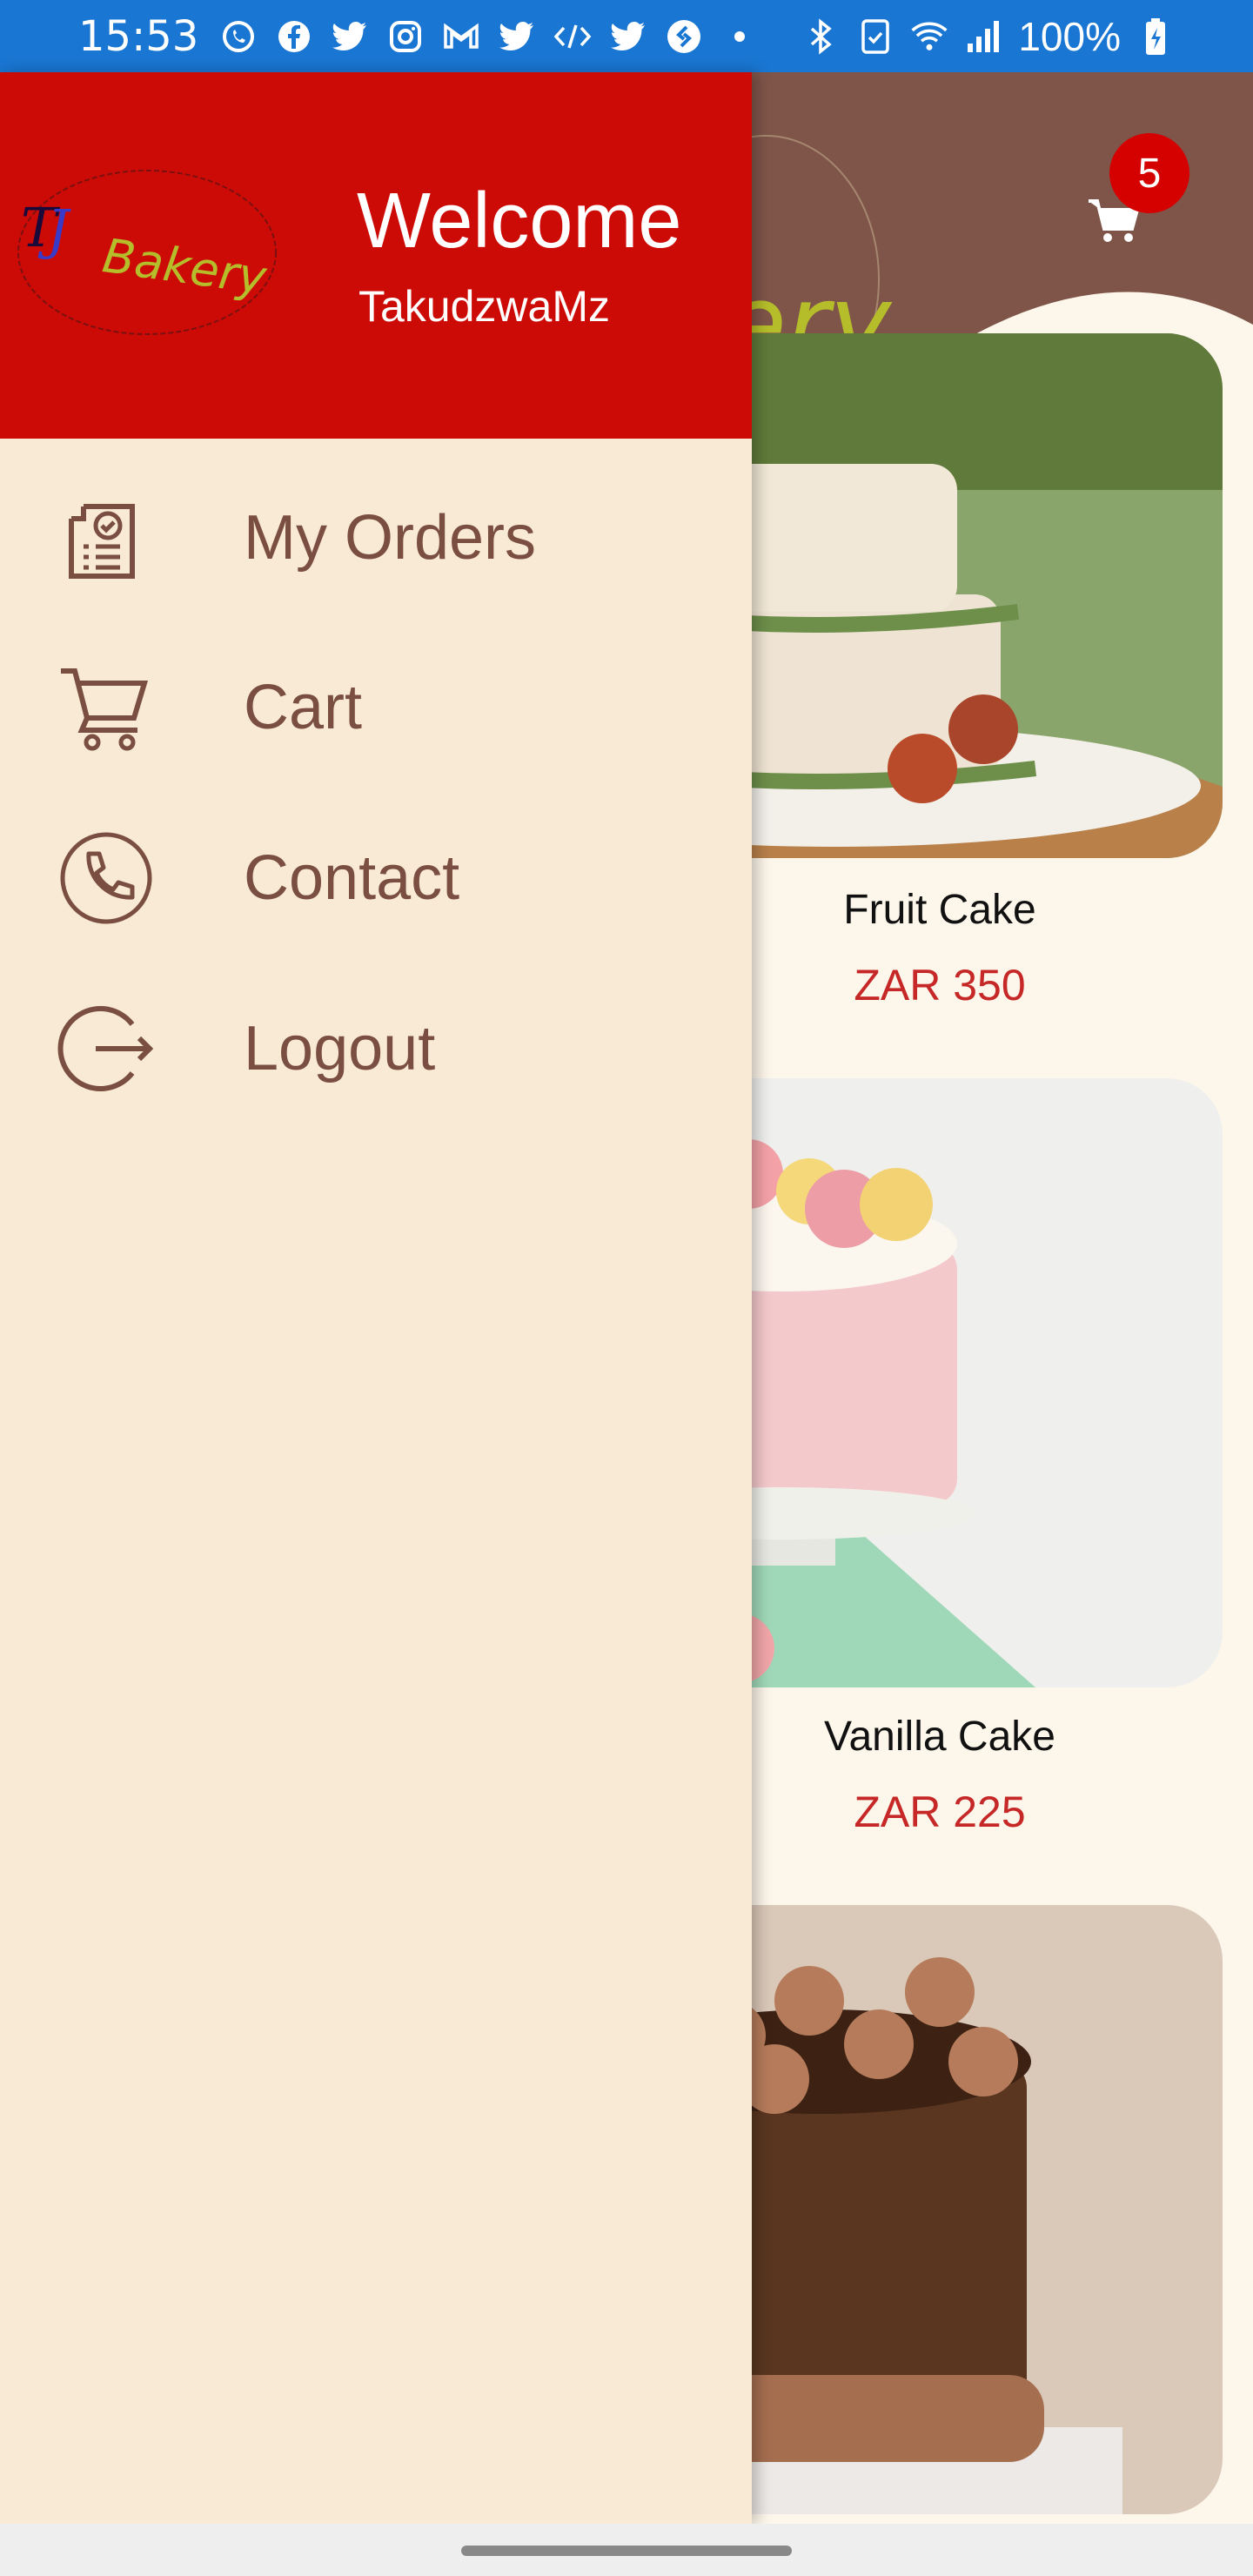  Describe the element at coordinates (106, 878) in the screenshot. I see `phone-icon` at that location.